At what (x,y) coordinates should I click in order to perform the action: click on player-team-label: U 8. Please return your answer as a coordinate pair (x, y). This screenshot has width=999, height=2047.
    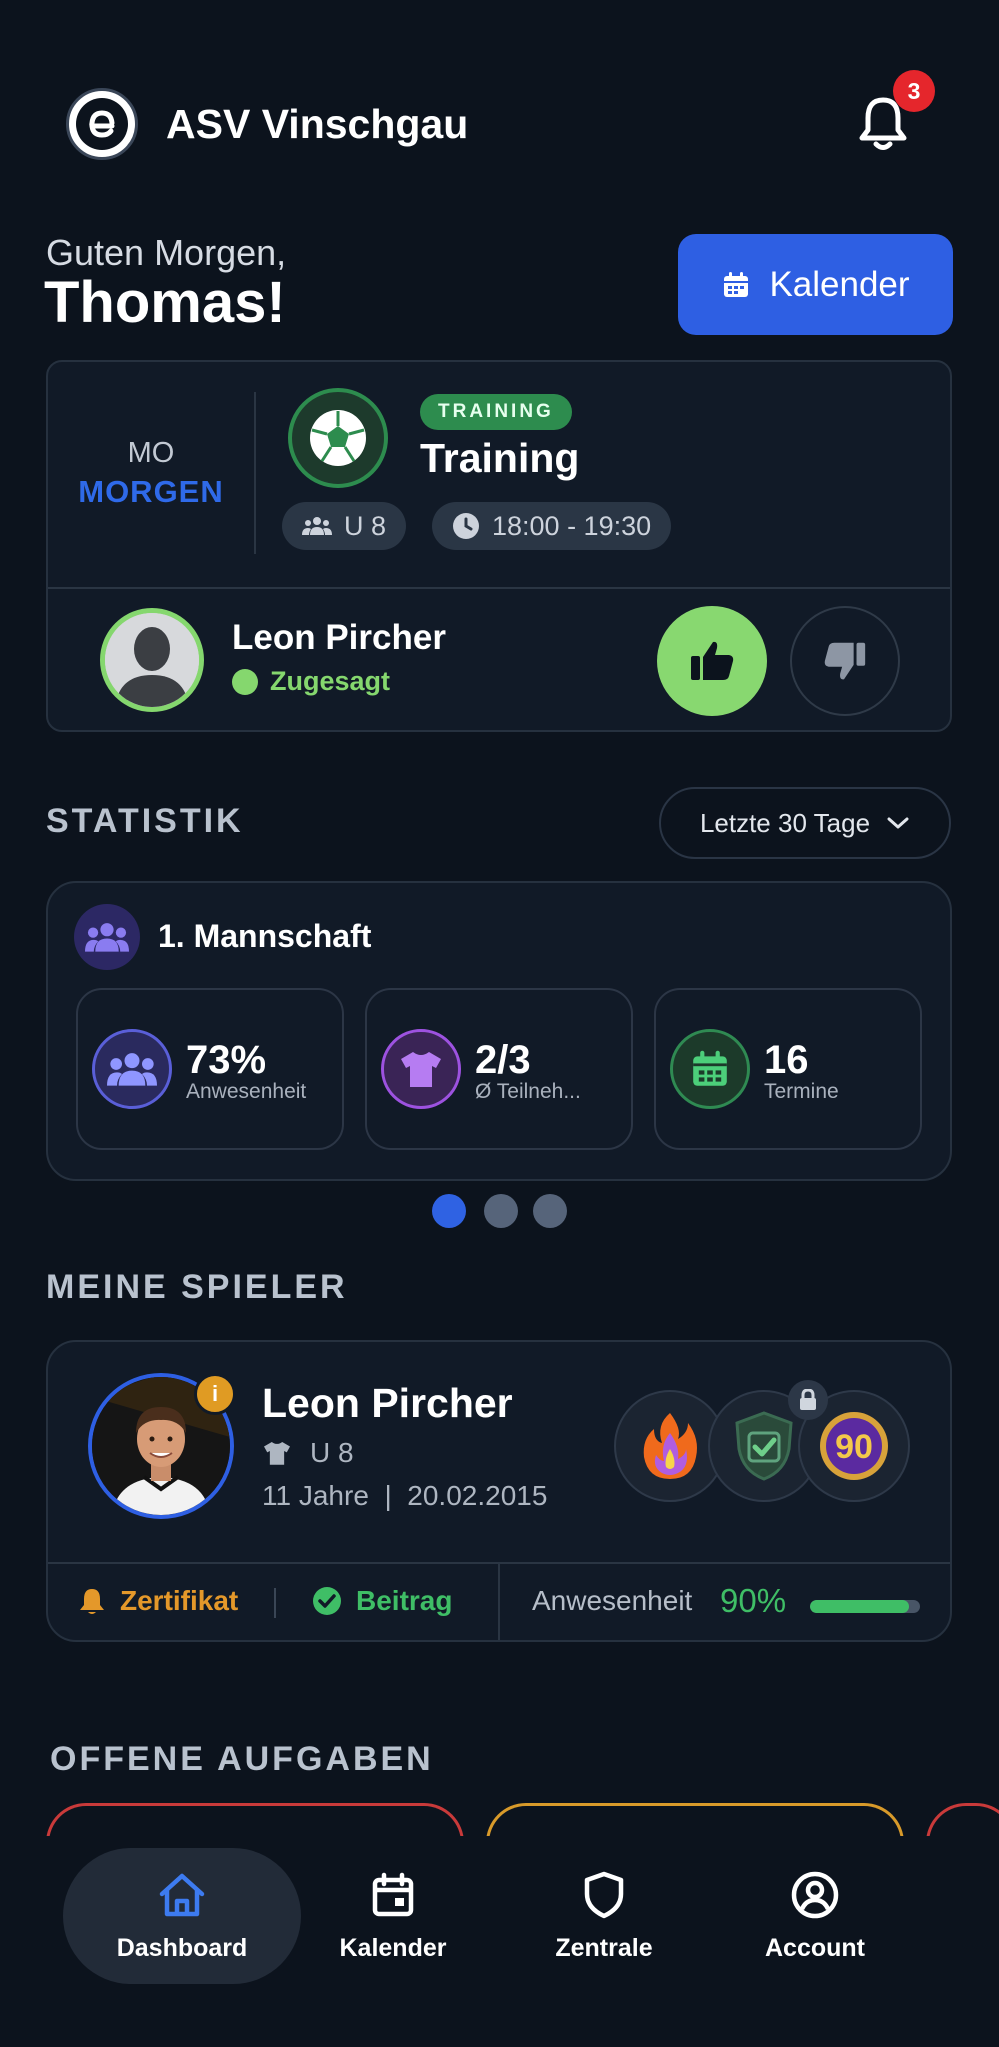
    Looking at the image, I should click on (332, 1452).